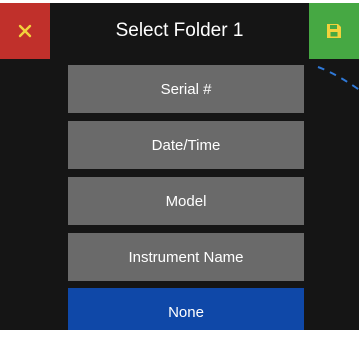 This screenshot has width=359, height=337. I want to click on save-icon, so click(334, 31).